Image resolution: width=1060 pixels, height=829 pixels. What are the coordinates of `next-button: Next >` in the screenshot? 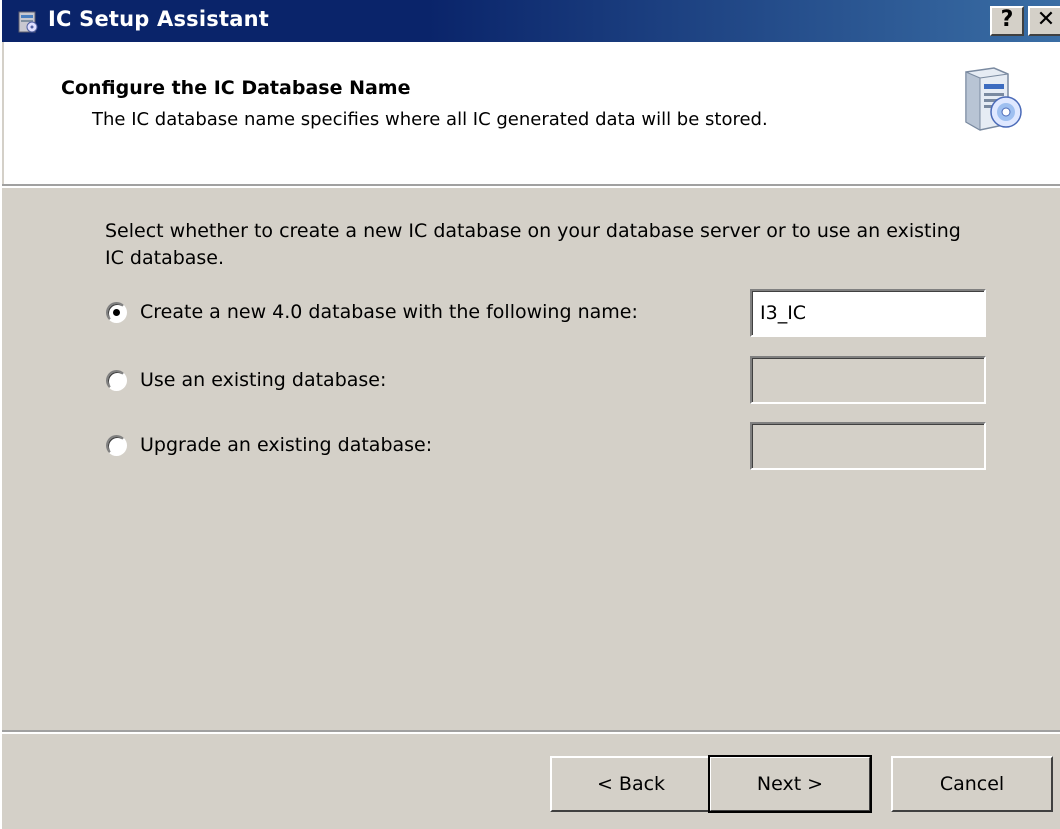 It's located at (790, 784).